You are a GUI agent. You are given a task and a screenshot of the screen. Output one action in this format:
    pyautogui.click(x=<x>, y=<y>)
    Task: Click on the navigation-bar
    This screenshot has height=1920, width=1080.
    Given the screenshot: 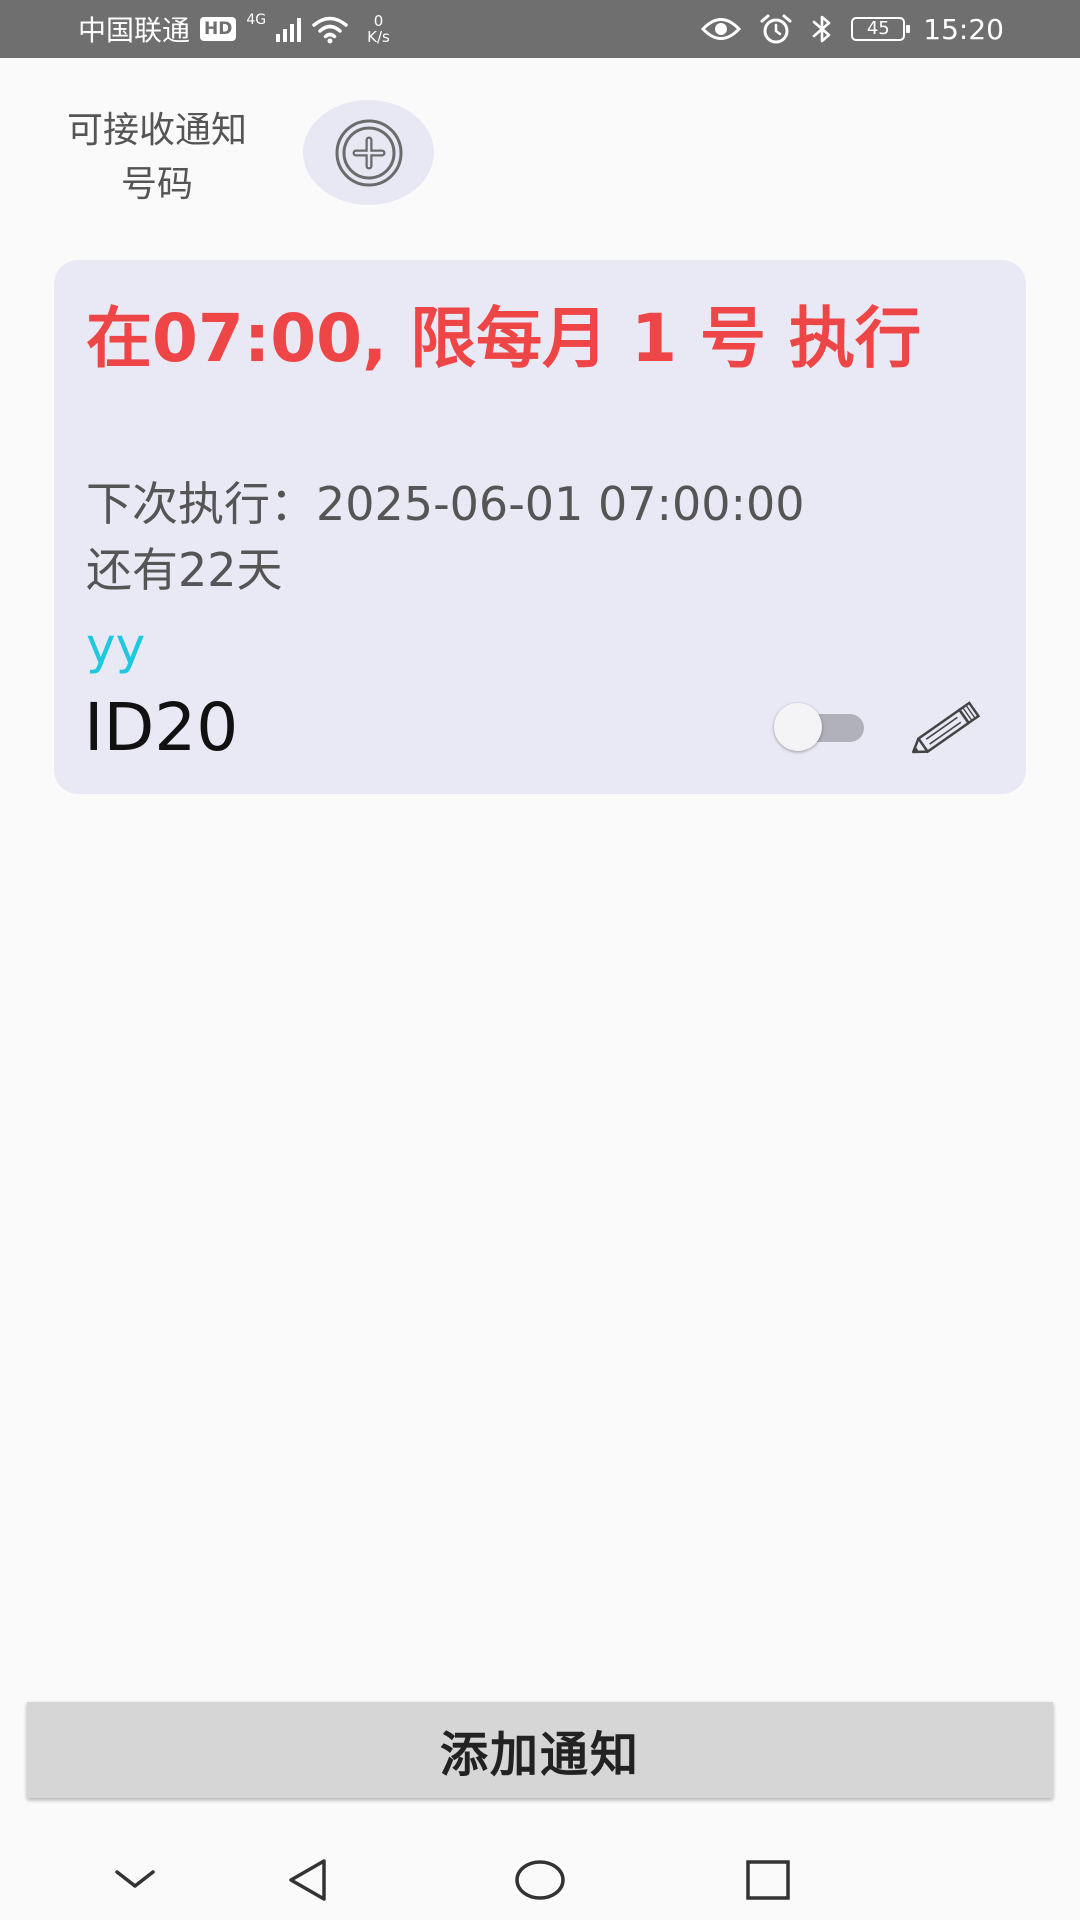 What is the action you would take?
    pyautogui.click(x=540, y=1876)
    